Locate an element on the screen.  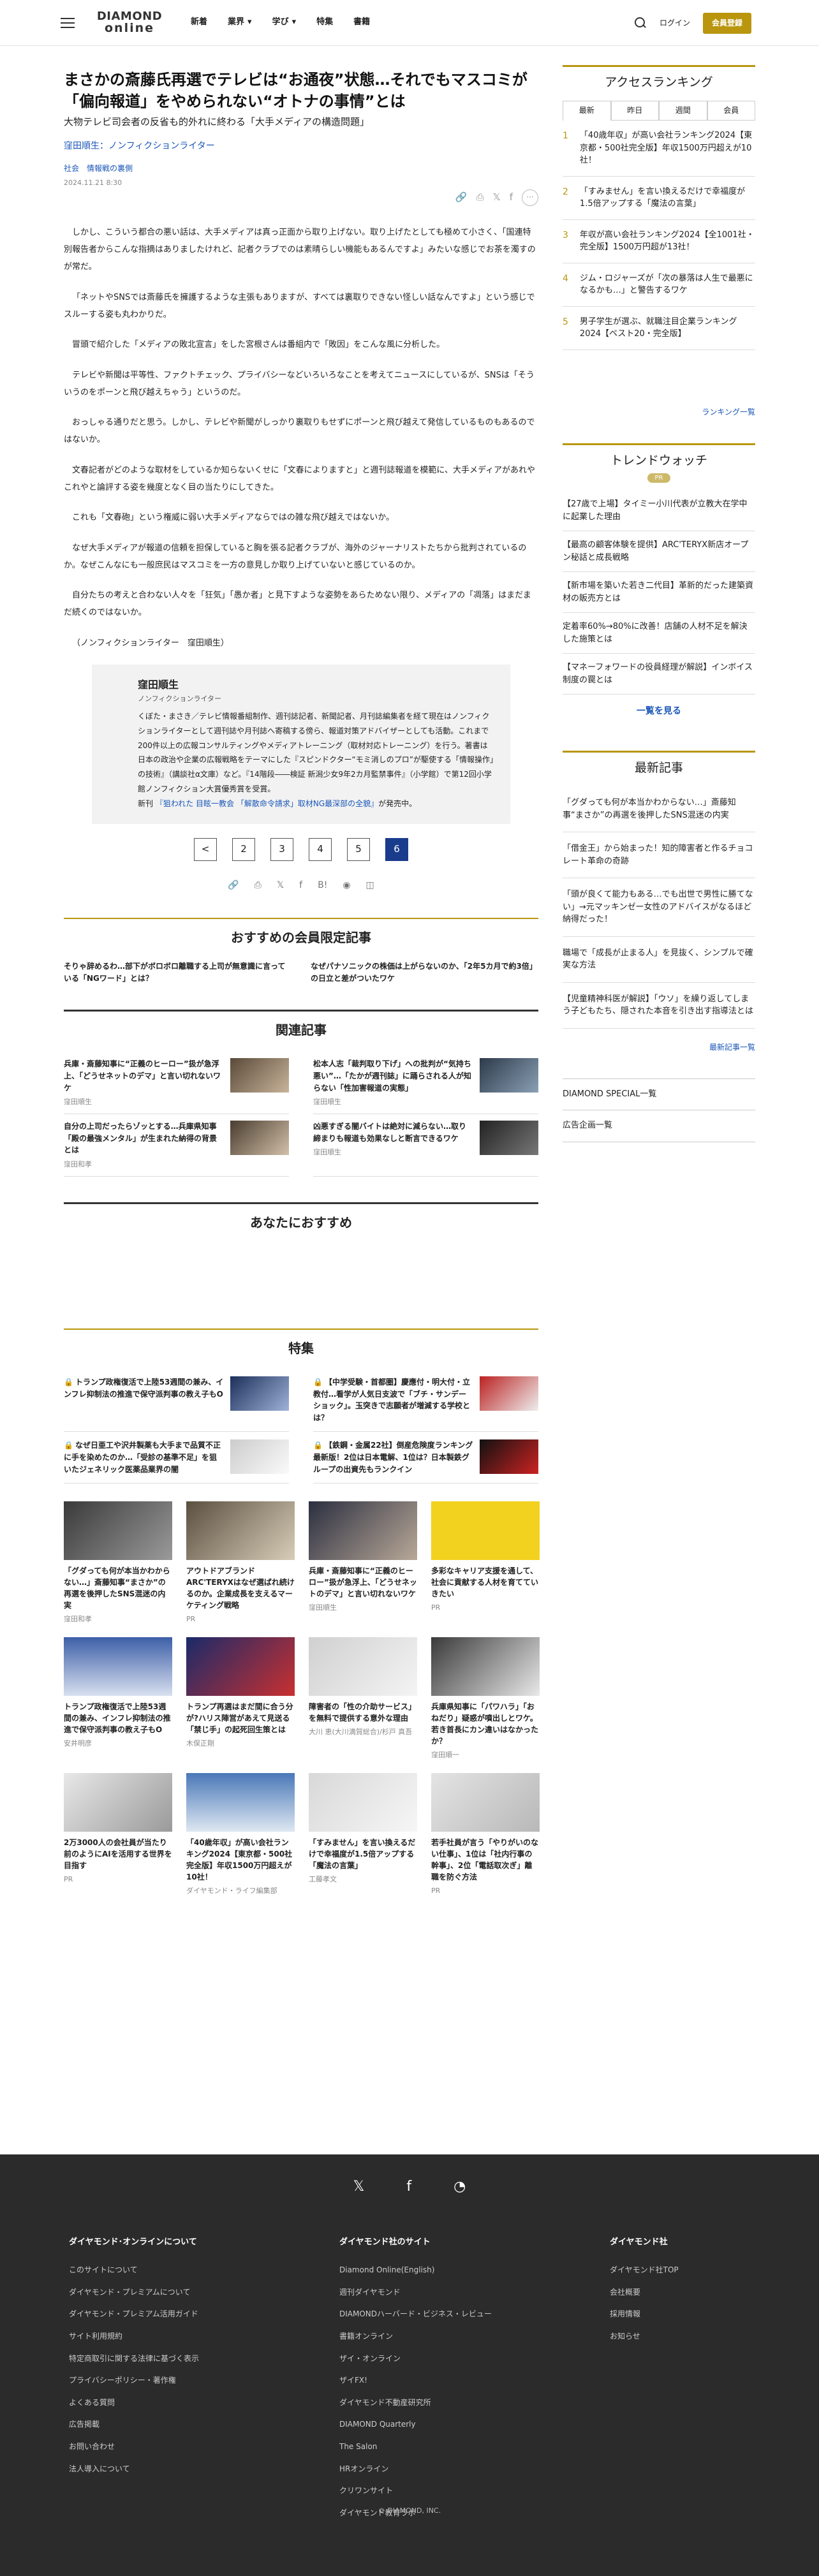
trend-item: 【27歳で上場】タイミー小川代表が立教大在学中に起業した理由 is located at coordinates (659, 511).